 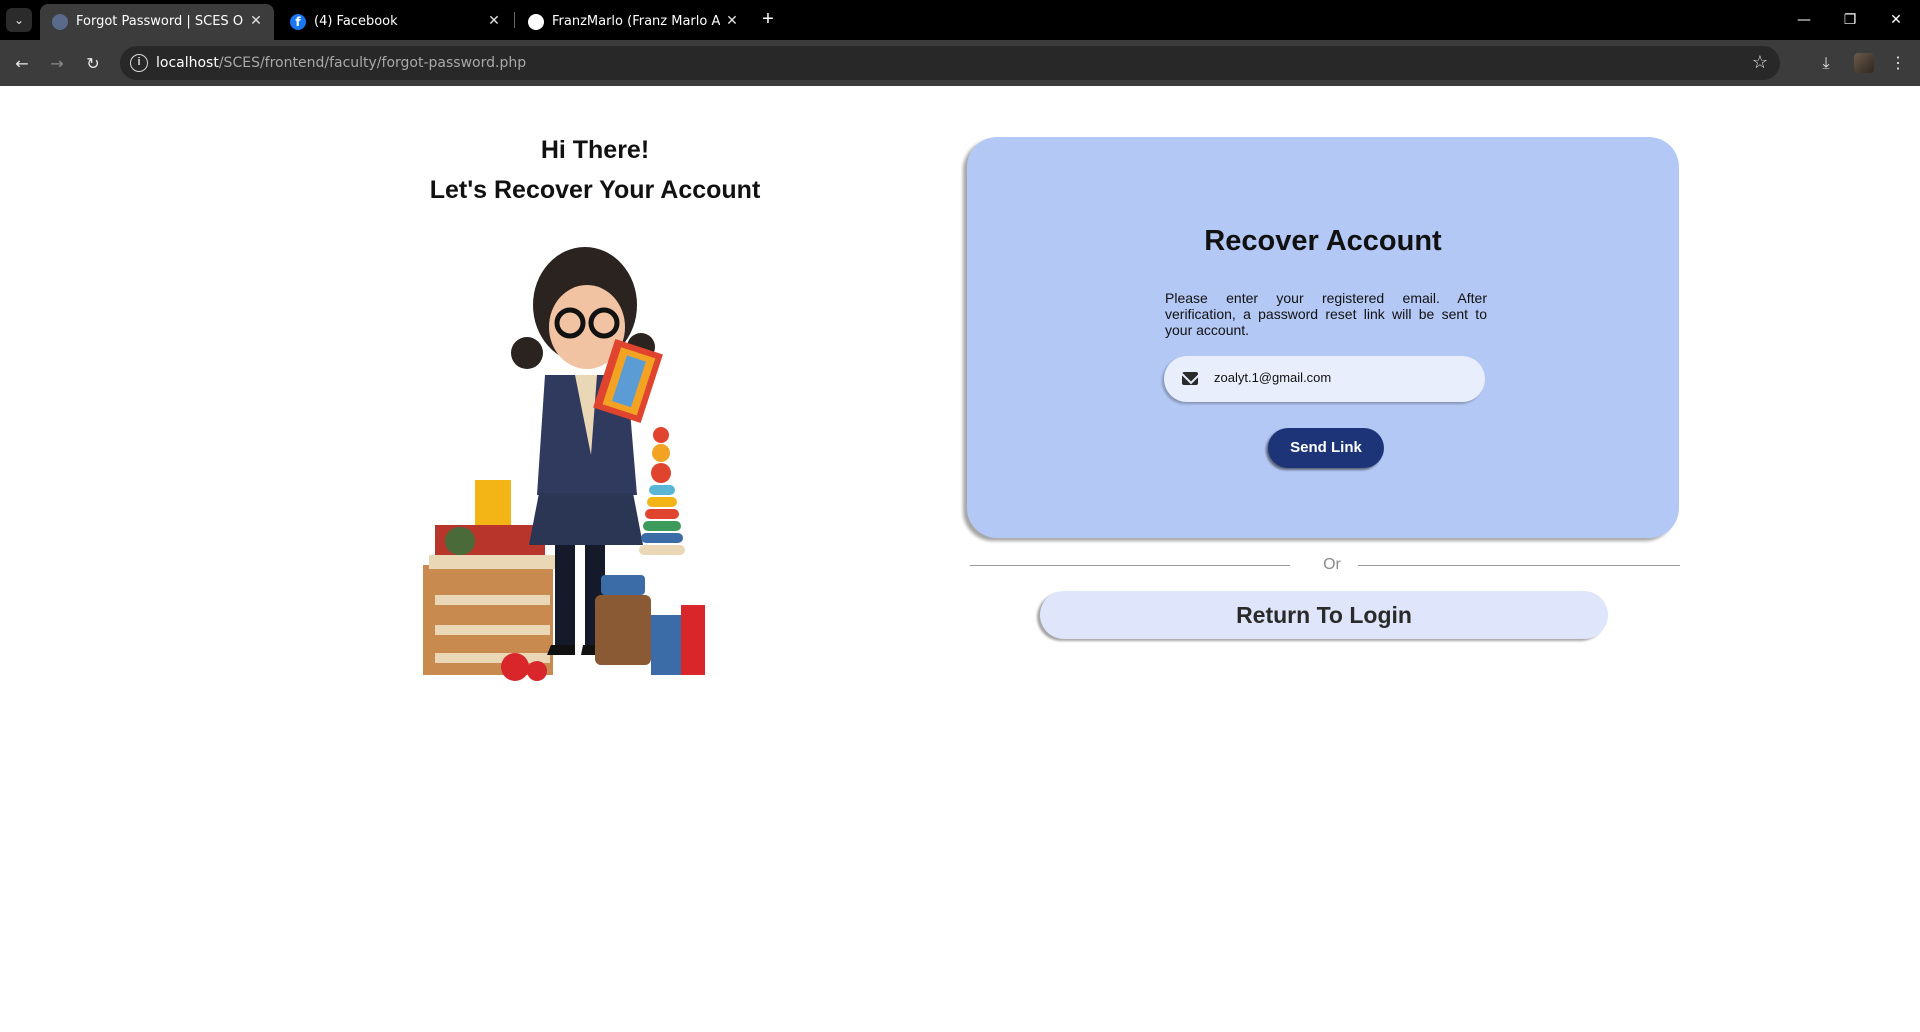 I want to click on tab-title: FranzMarlo (Franz Marlo Andal), so click(x=636, y=21).